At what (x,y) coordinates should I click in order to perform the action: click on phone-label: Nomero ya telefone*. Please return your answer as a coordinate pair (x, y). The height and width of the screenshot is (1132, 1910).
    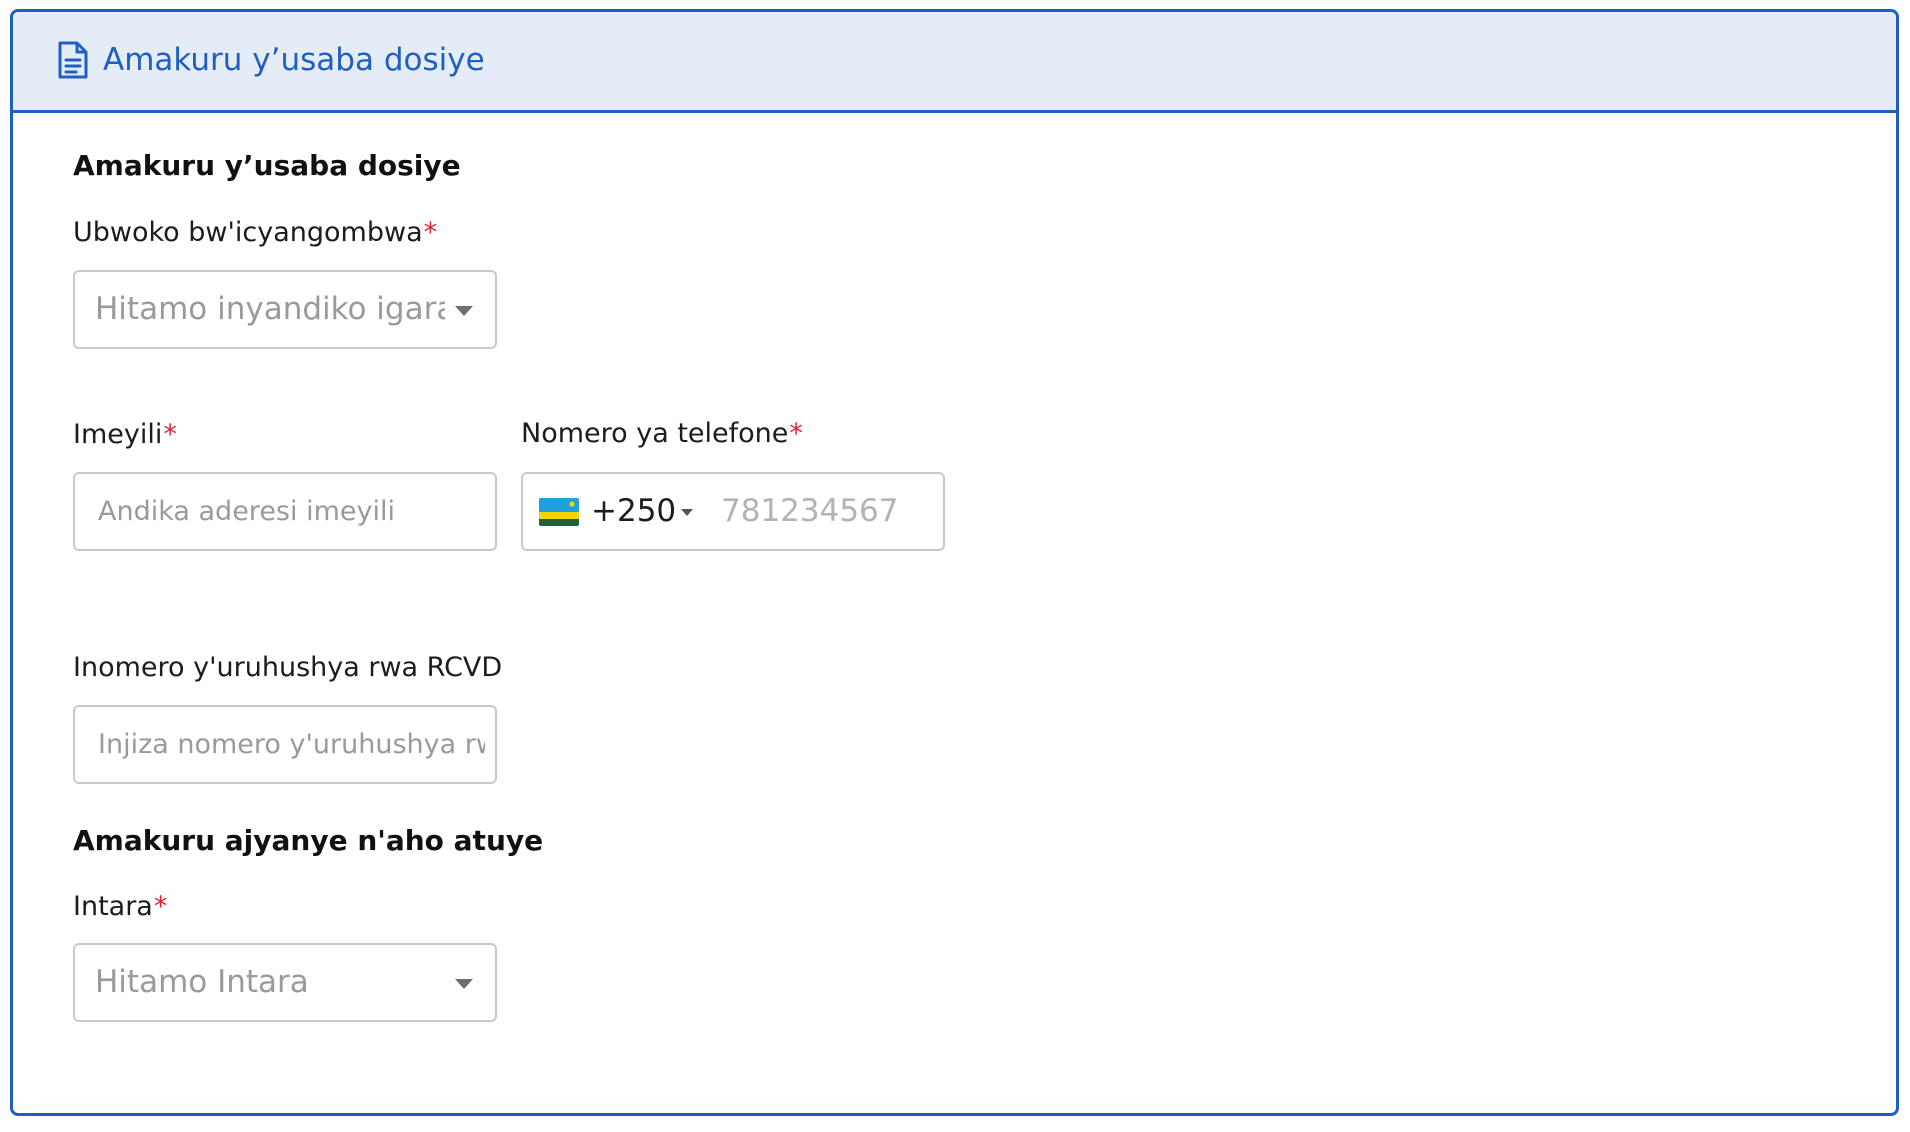
    Looking at the image, I should click on (662, 434).